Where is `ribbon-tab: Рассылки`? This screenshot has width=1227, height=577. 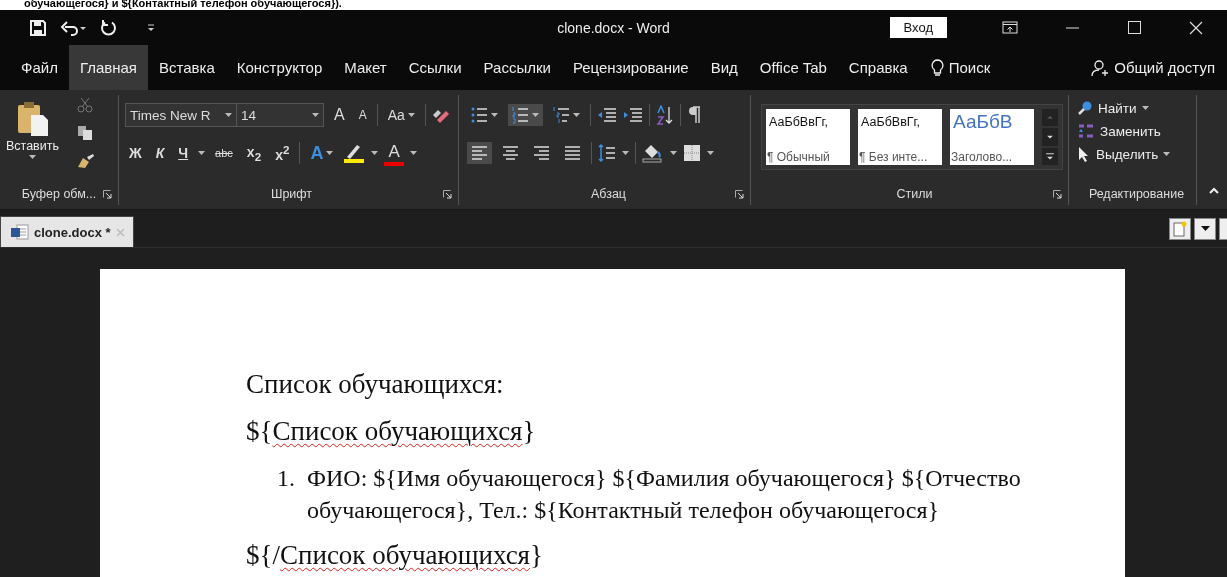 ribbon-tab: Рассылки is located at coordinates (517, 67).